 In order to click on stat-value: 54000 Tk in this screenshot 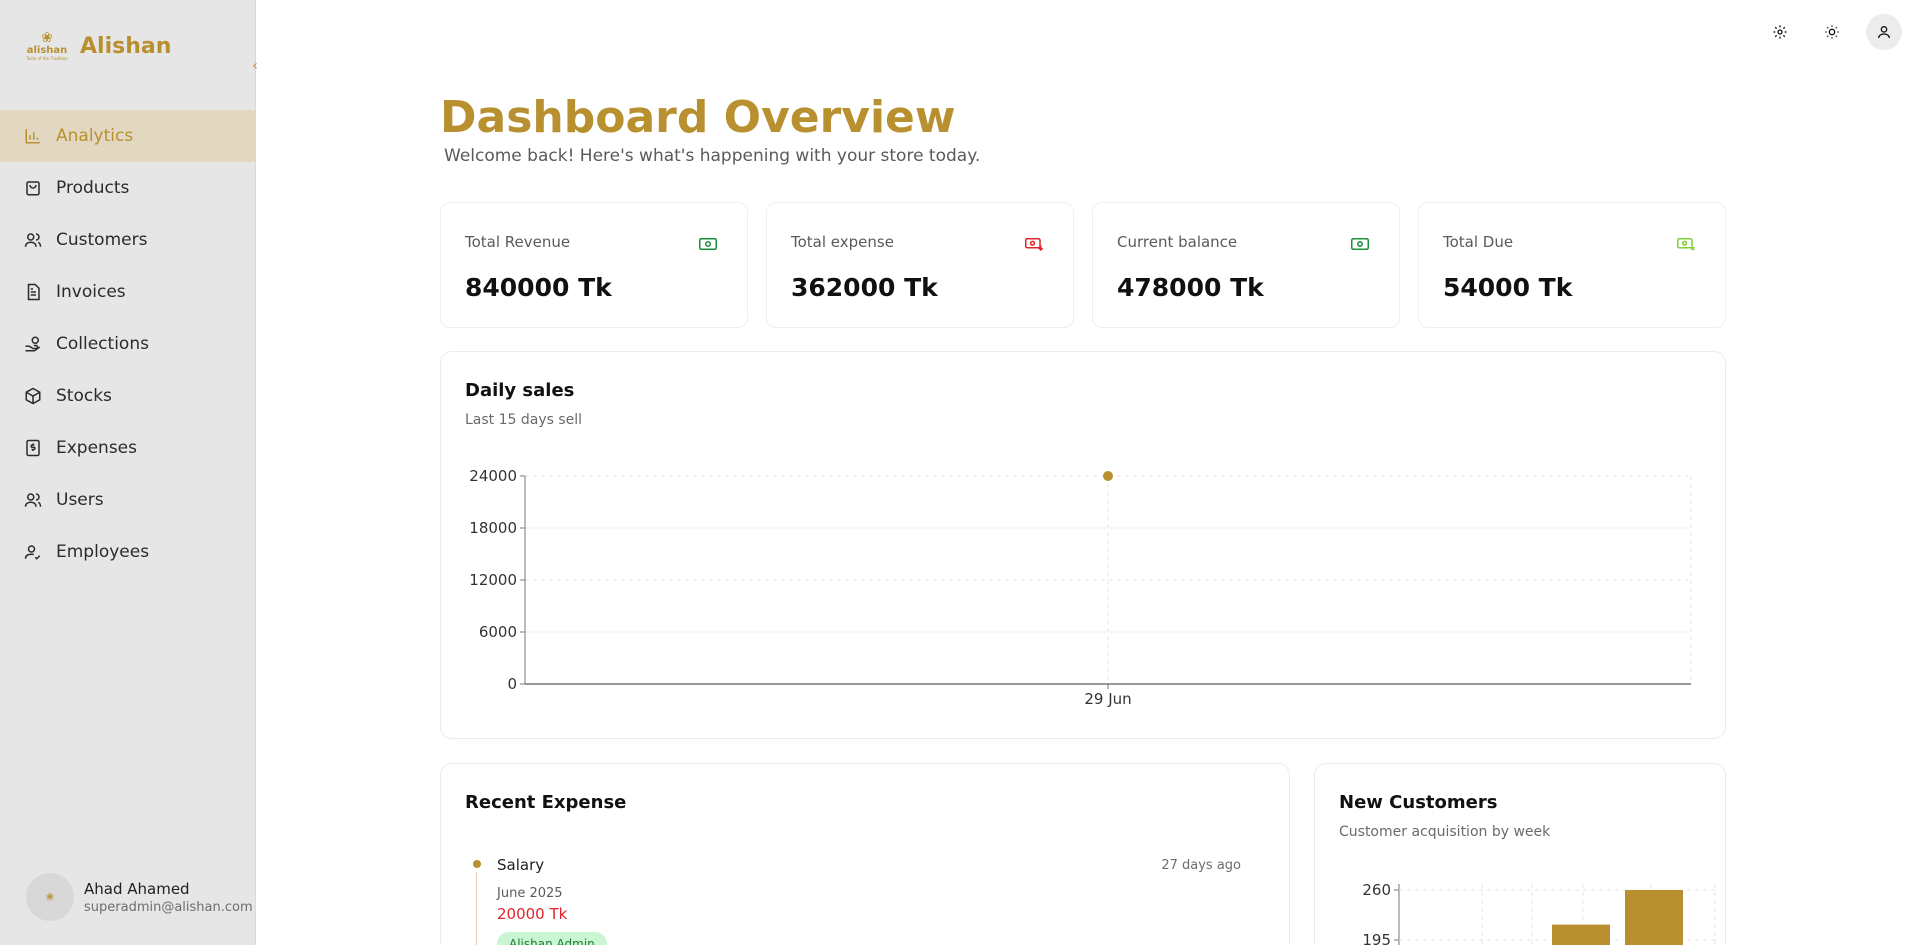, I will do `click(1508, 287)`.